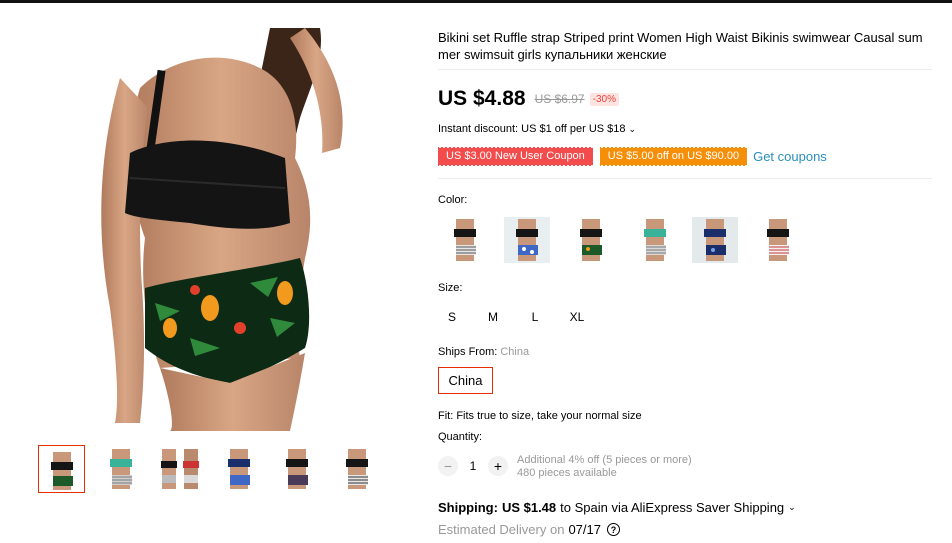 This screenshot has width=952, height=543. I want to click on bulk-discount-note: Additional 4% off (5 pieces or more), so click(604, 460).